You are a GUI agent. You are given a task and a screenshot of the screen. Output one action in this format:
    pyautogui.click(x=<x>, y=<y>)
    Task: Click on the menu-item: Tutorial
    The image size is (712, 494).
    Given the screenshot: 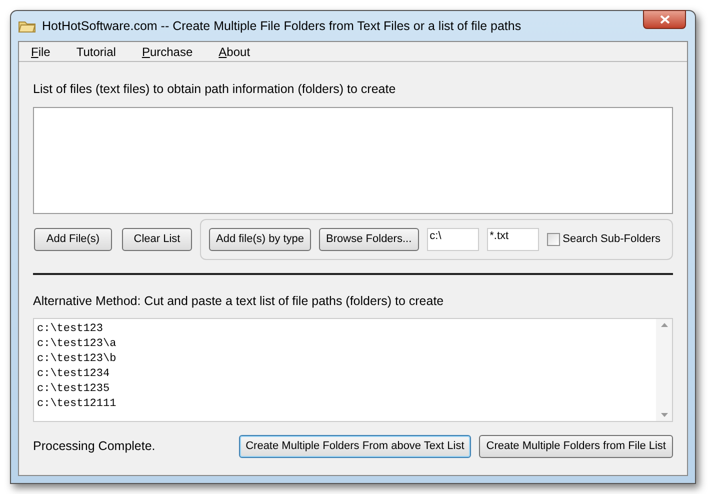 What is the action you would take?
    pyautogui.click(x=96, y=51)
    